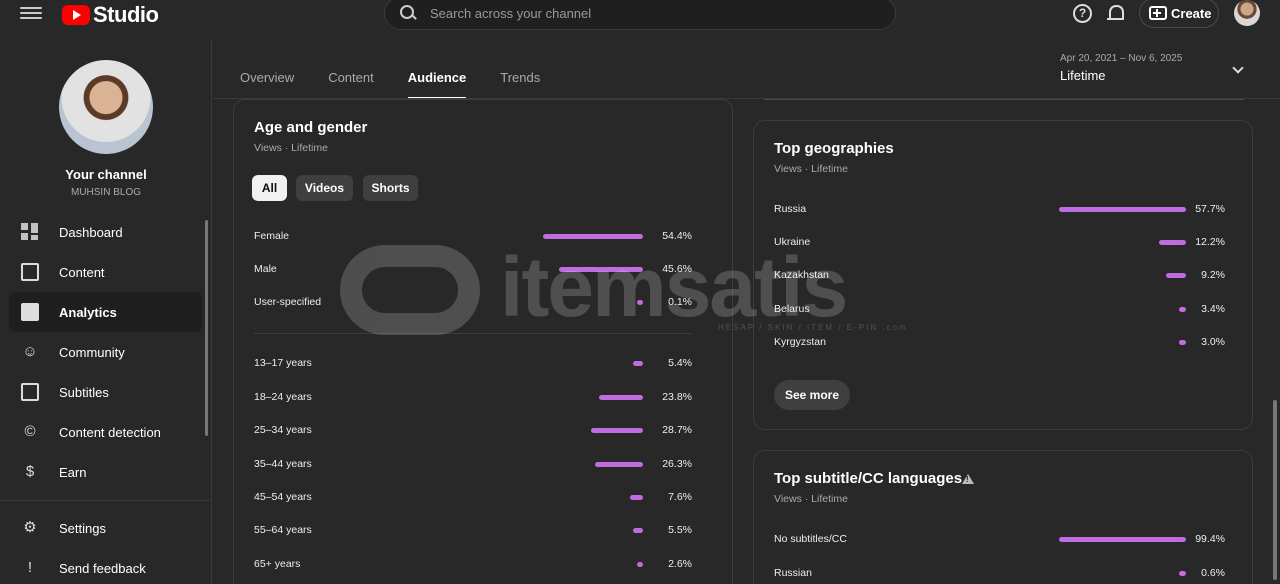  I want to click on age-gender-title: Age and gender, so click(311, 127).